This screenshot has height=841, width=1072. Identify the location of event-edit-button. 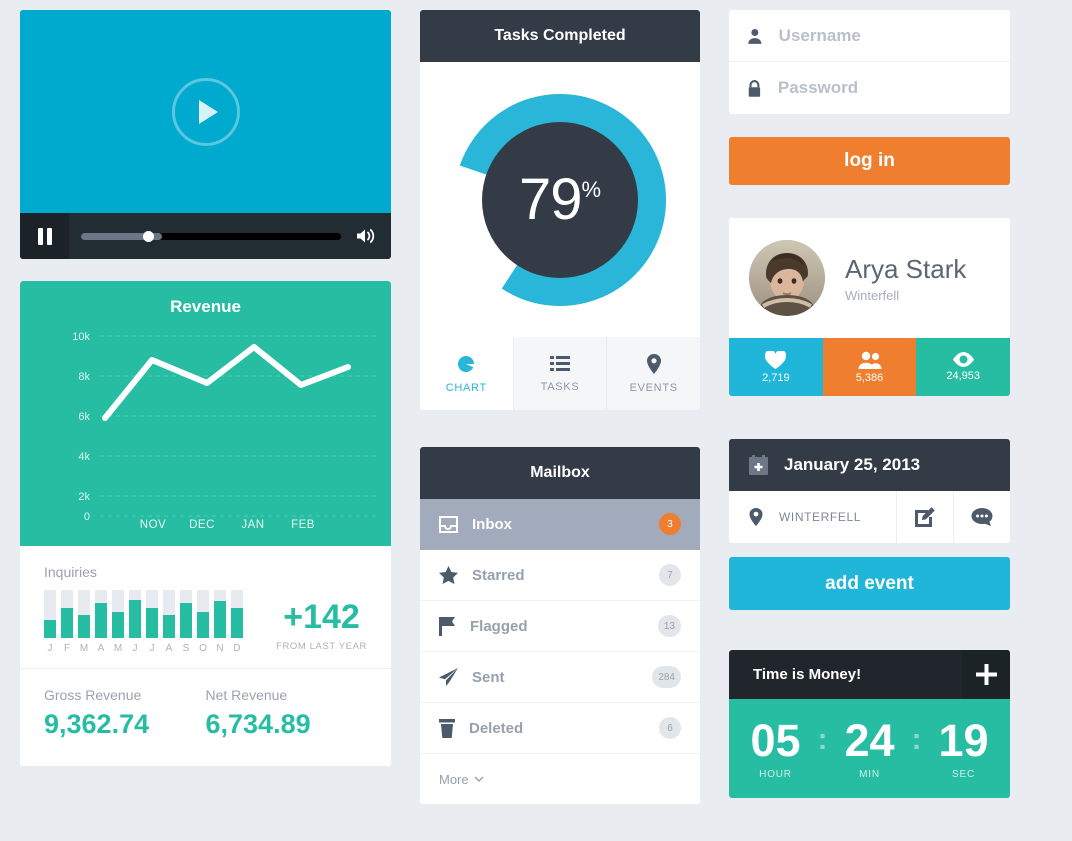
(924, 517).